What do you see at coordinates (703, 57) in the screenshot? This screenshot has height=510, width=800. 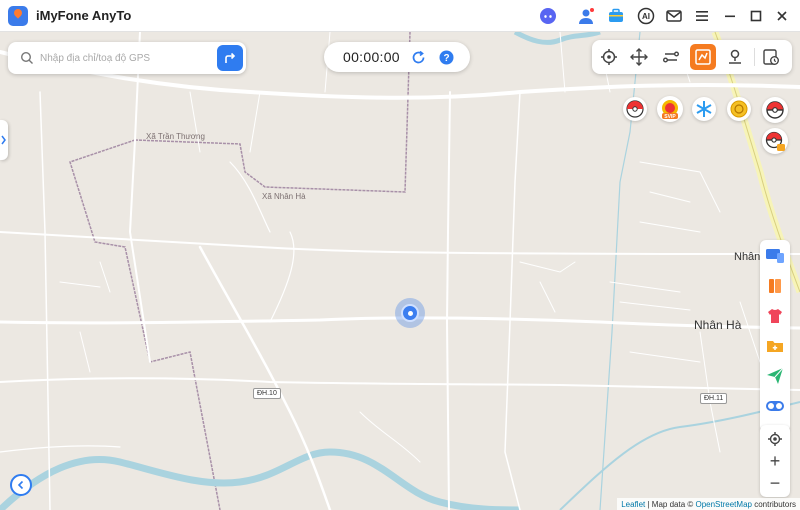 I see `multi-spot-mode-icon` at bounding box center [703, 57].